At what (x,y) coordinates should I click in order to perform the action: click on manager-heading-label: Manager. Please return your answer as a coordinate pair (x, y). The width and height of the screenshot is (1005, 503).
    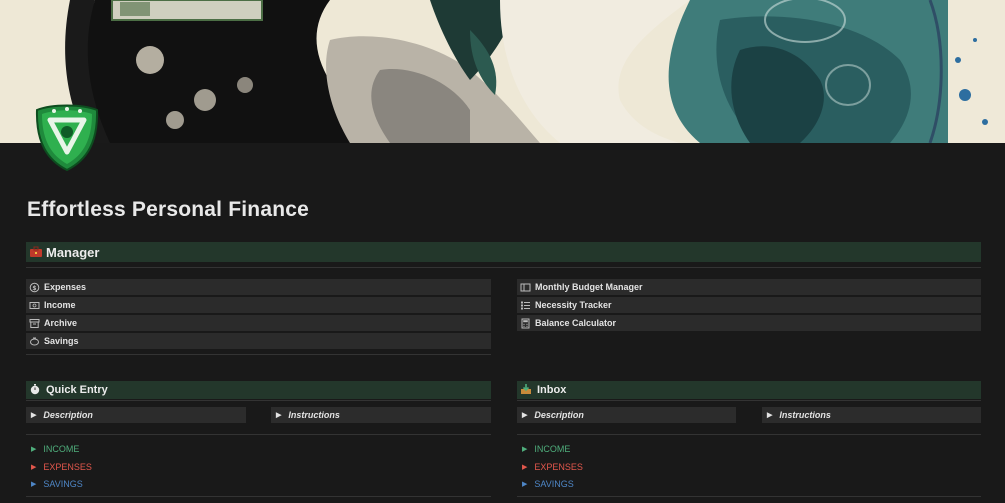
    Looking at the image, I should click on (73, 252).